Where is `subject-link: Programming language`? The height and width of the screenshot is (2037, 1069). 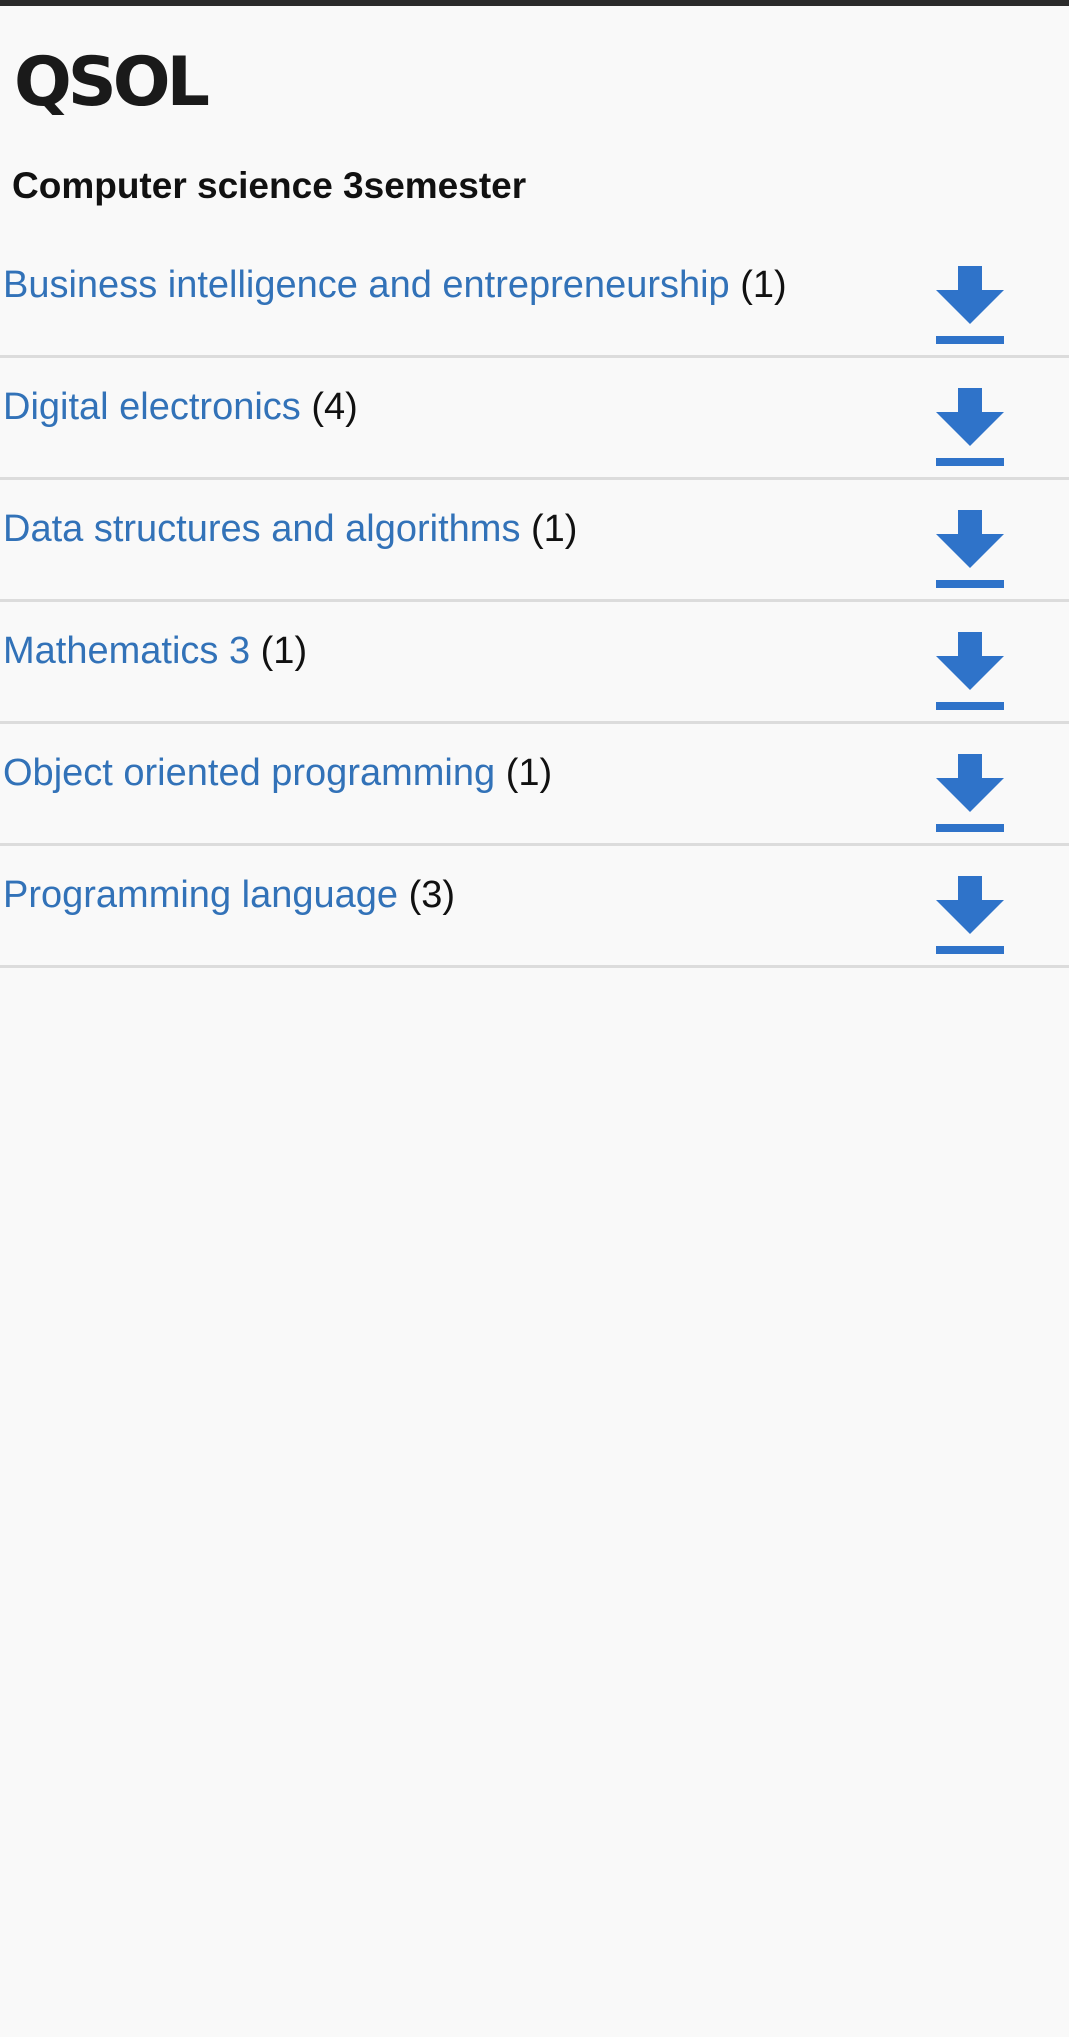
subject-link: Programming language is located at coordinates (200, 895).